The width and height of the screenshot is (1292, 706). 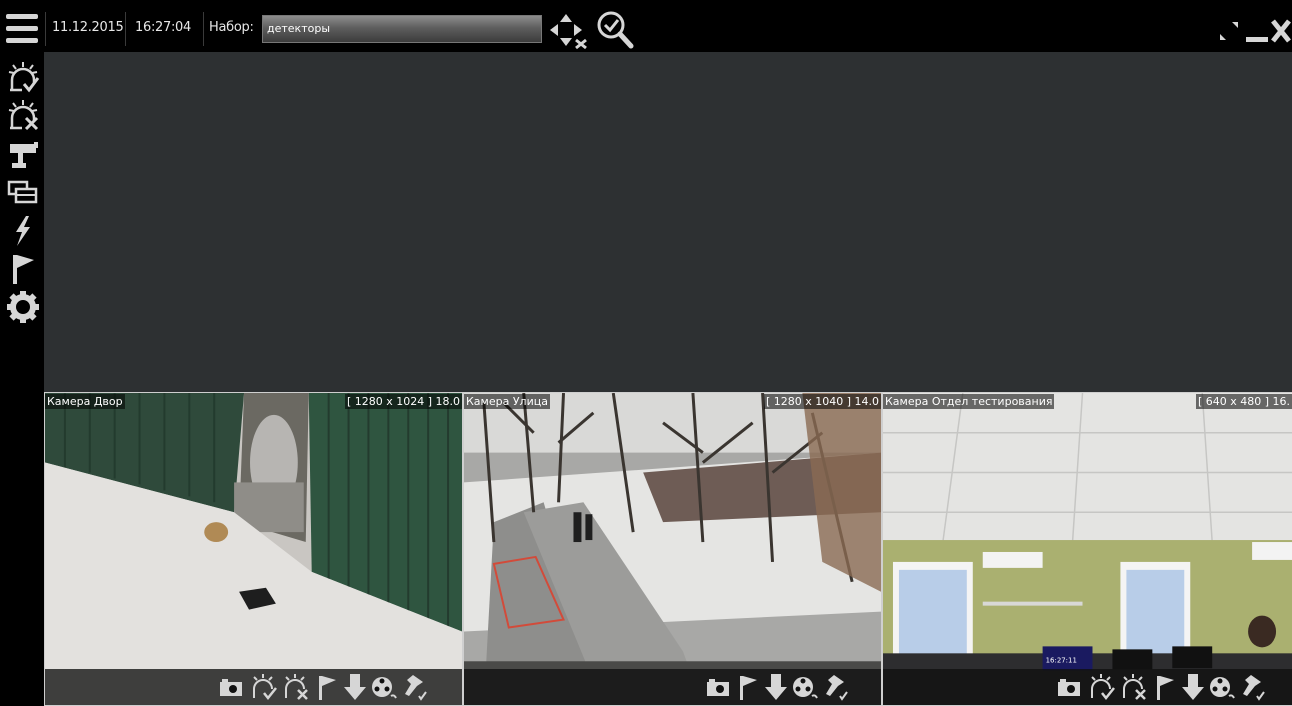 What do you see at coordinates (1229, 31) in the screenshot?
I see `fullscreen-icon` at bounding box center [1229, 31].